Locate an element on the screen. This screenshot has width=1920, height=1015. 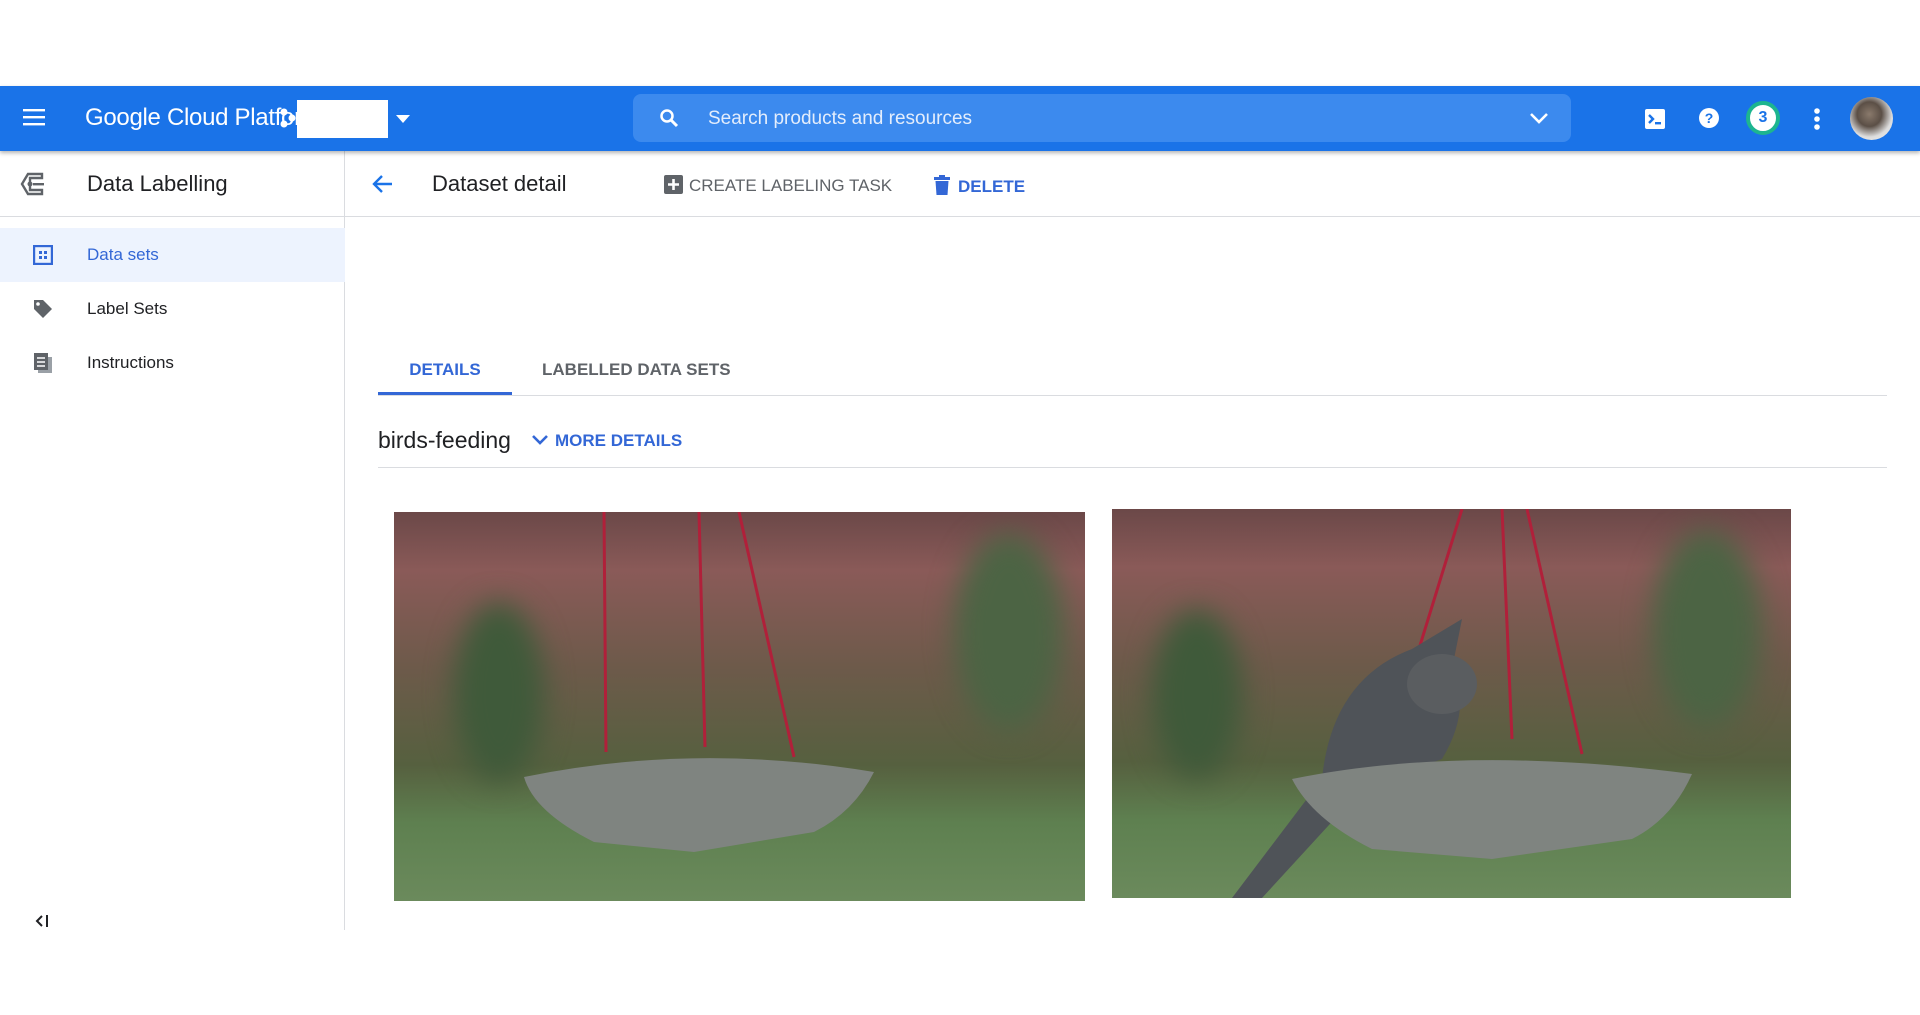
dropdown-arrow-icon is located at coordinates (403, 119).